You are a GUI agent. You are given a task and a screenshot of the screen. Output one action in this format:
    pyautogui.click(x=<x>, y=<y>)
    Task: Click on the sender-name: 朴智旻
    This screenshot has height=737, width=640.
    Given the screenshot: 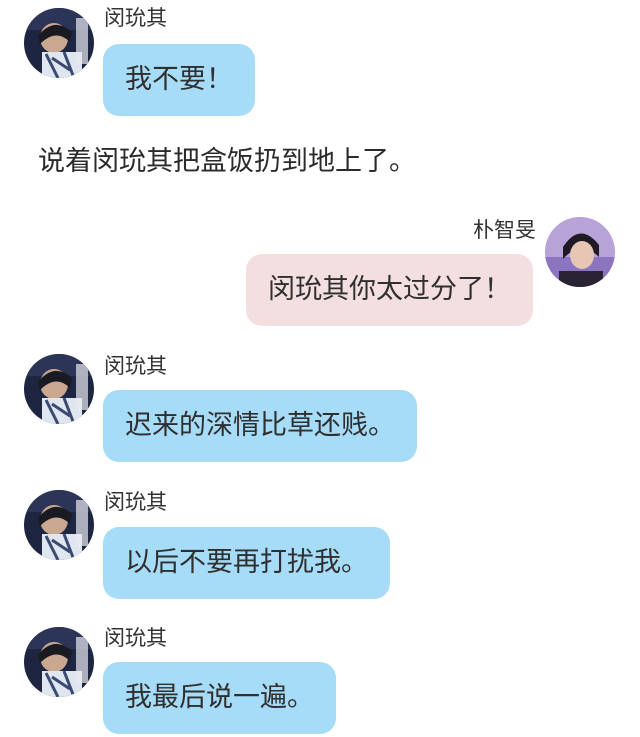 What is the action you would take?
    pyautogui.click(x=504, y=230)
    